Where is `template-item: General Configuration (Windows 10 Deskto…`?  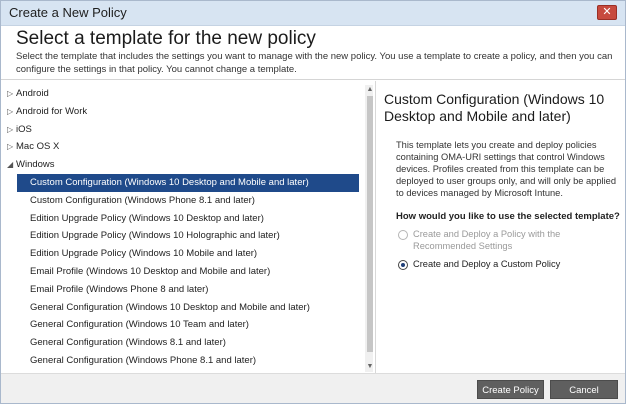 template-item: General Configuration (Windows 10 Deskto… is located at coordinates (183, 308).